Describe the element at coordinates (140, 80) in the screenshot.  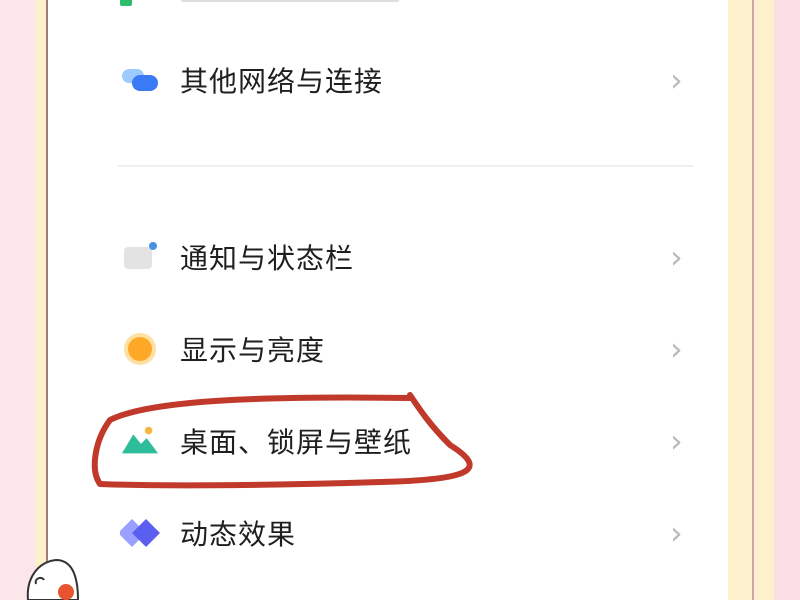
I see `network-bubbles-icon` at that location.